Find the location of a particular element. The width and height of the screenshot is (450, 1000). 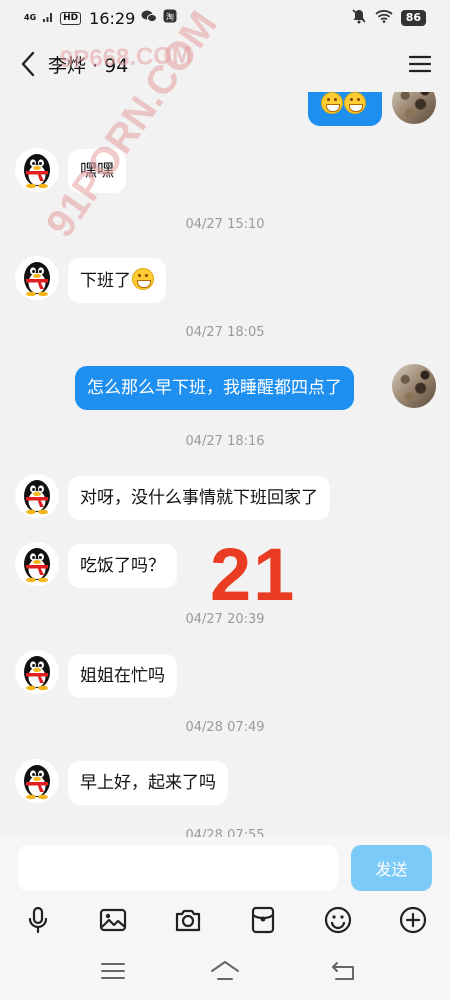

chat-header: 李烨 · 94 is located at coordinates (225, 64).